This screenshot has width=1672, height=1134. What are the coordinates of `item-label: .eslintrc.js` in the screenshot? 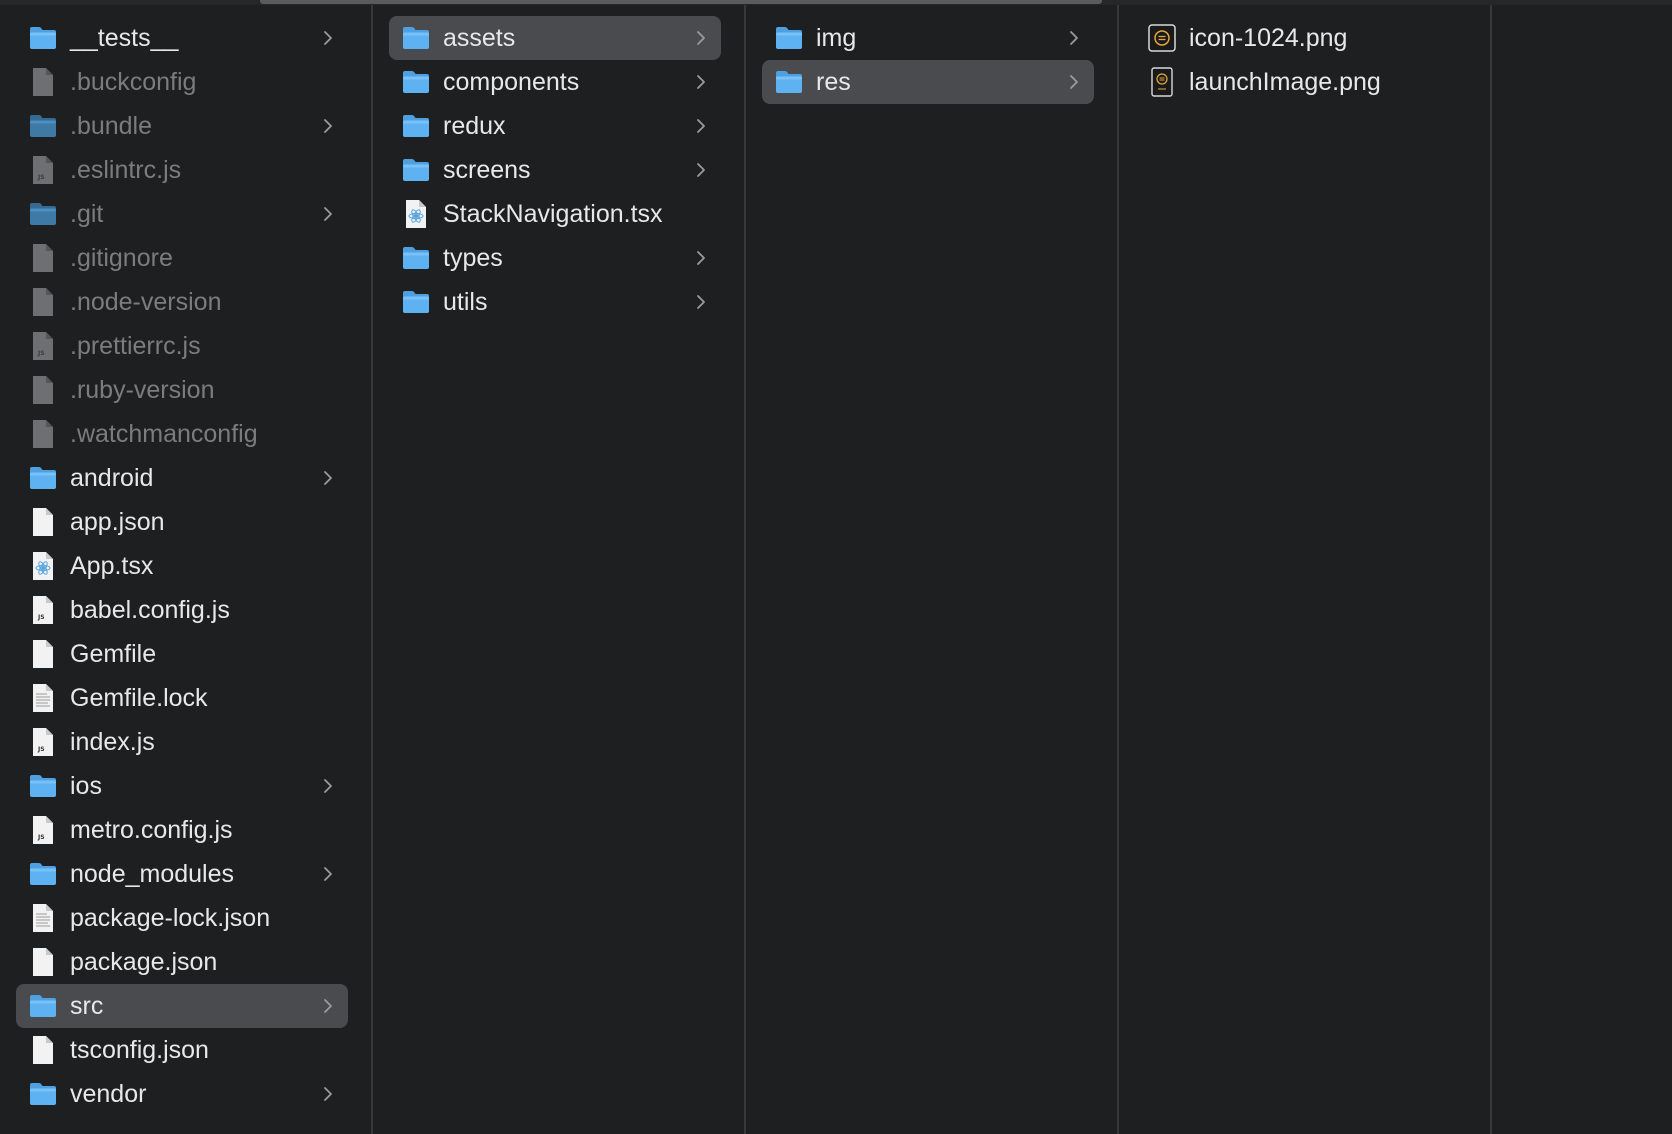 It's located at (126, 169).